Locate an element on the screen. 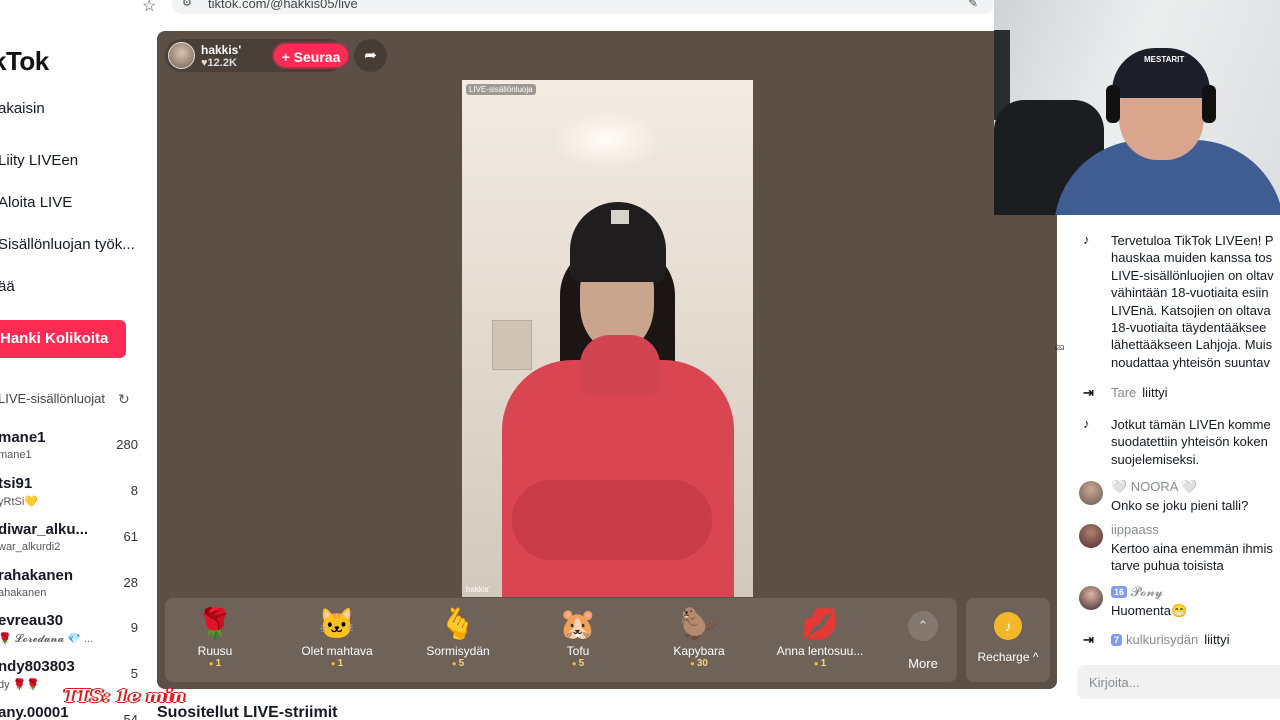 The width and height of the screenshot is (1280, 720). gift-item-tofu: 🐹 Tofu 5 is located at coordinates (578, 642).